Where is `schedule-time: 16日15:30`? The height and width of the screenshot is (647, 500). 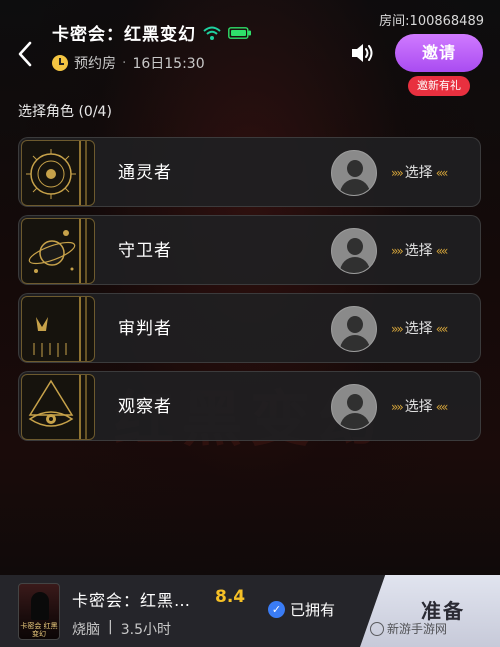
schedule-time: 16日15:30 is located at coordinates (168, 64).